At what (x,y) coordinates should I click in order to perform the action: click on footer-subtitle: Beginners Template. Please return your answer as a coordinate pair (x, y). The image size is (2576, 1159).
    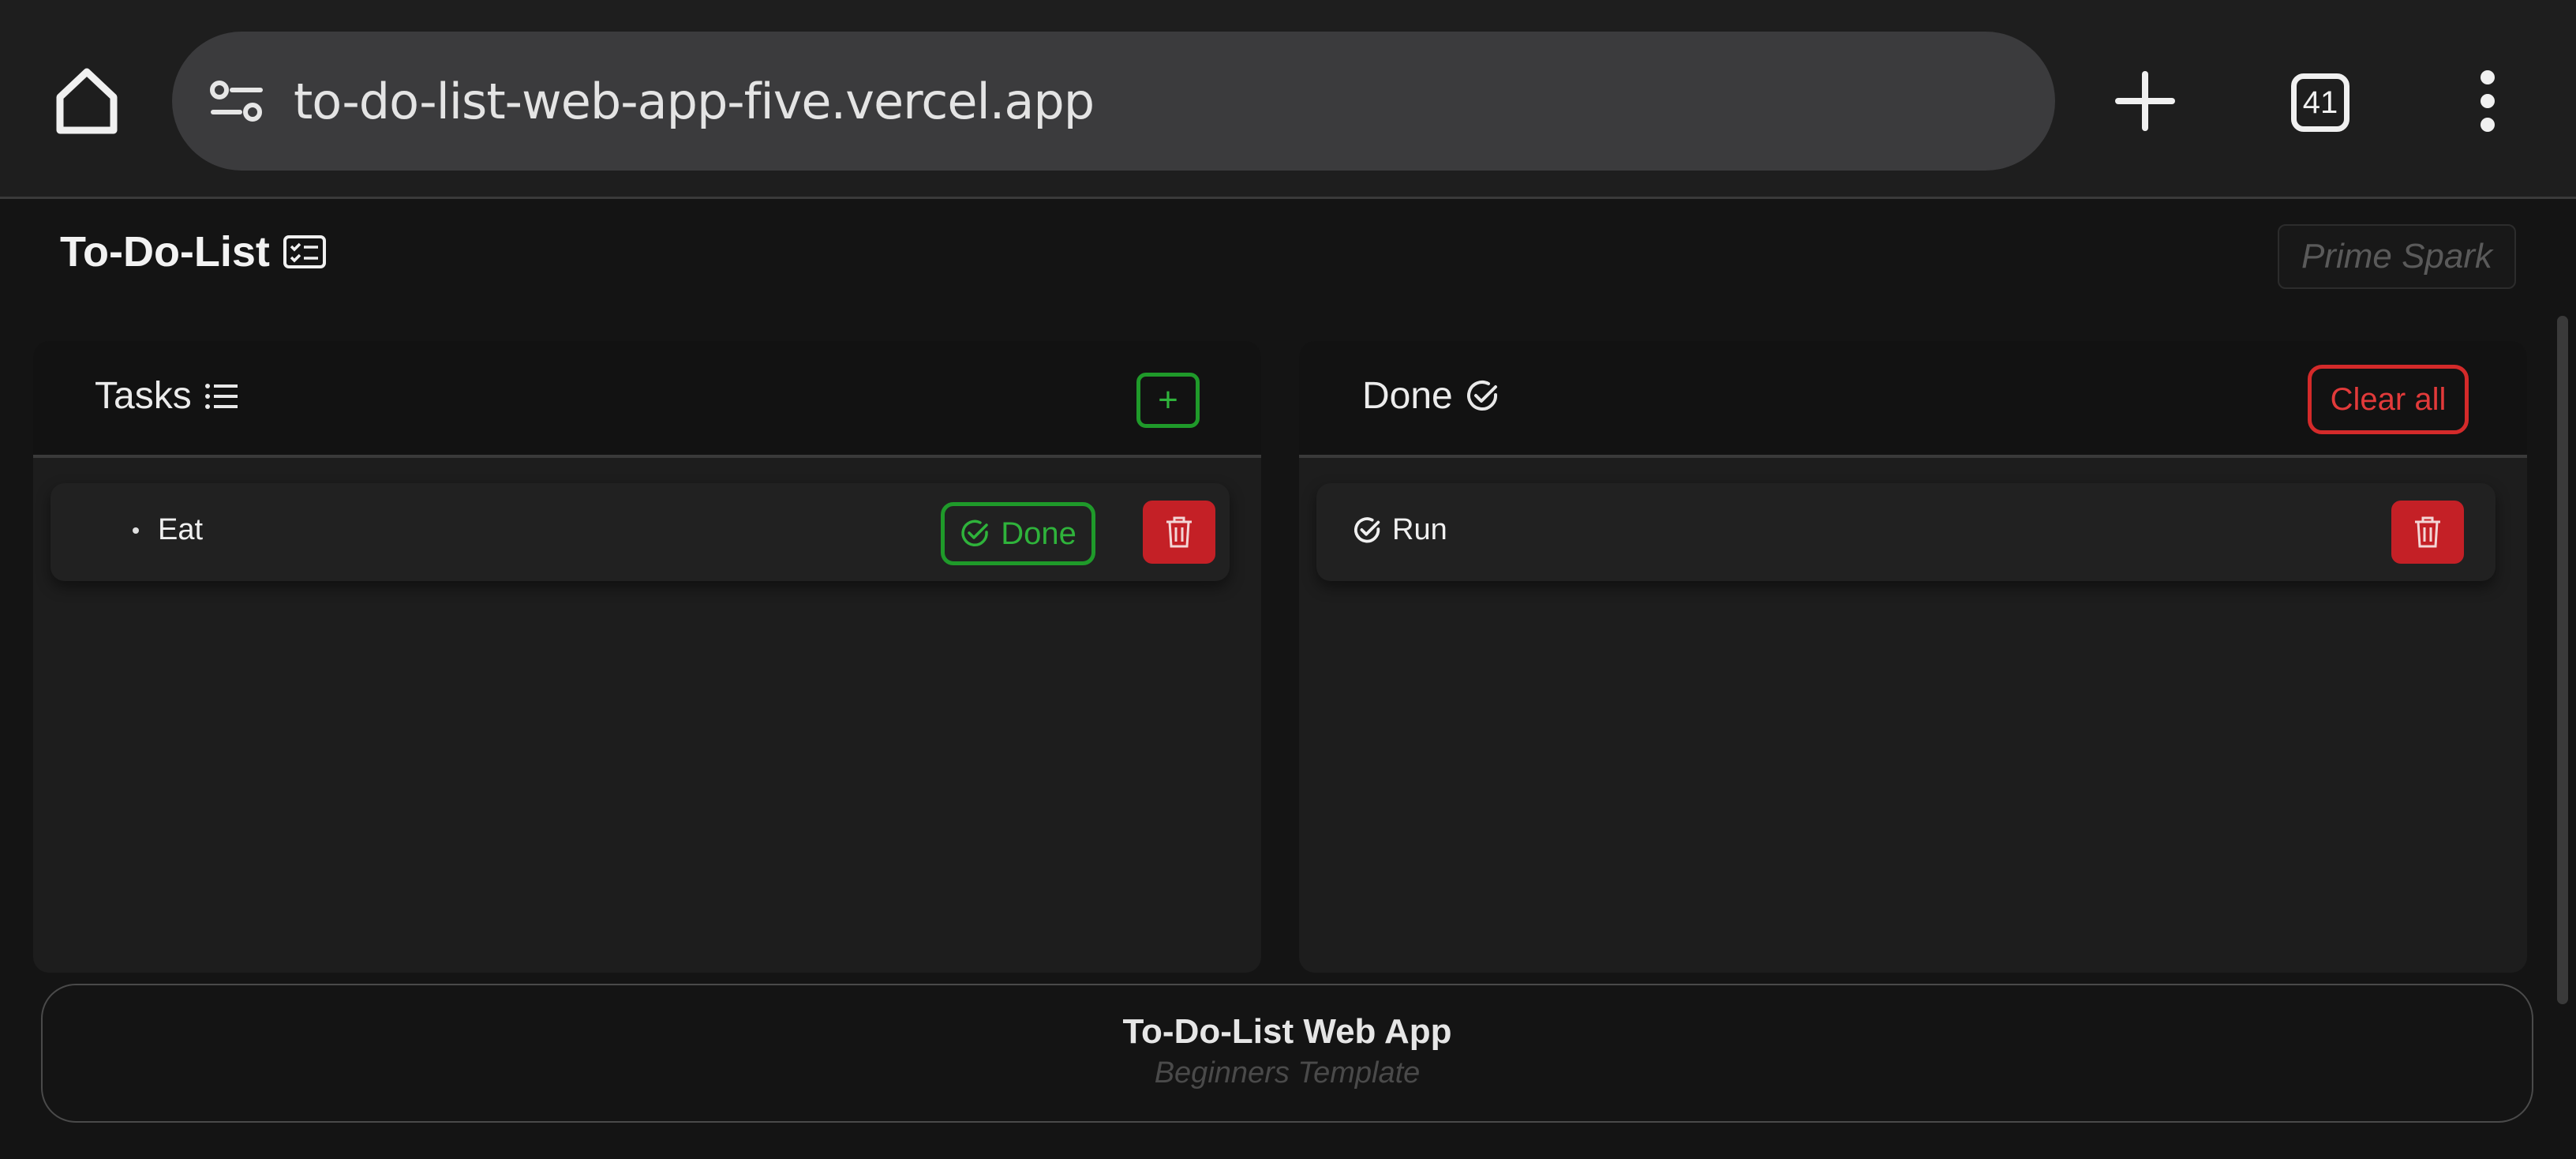
    Looking at the image, I should click on (1287, 1073).